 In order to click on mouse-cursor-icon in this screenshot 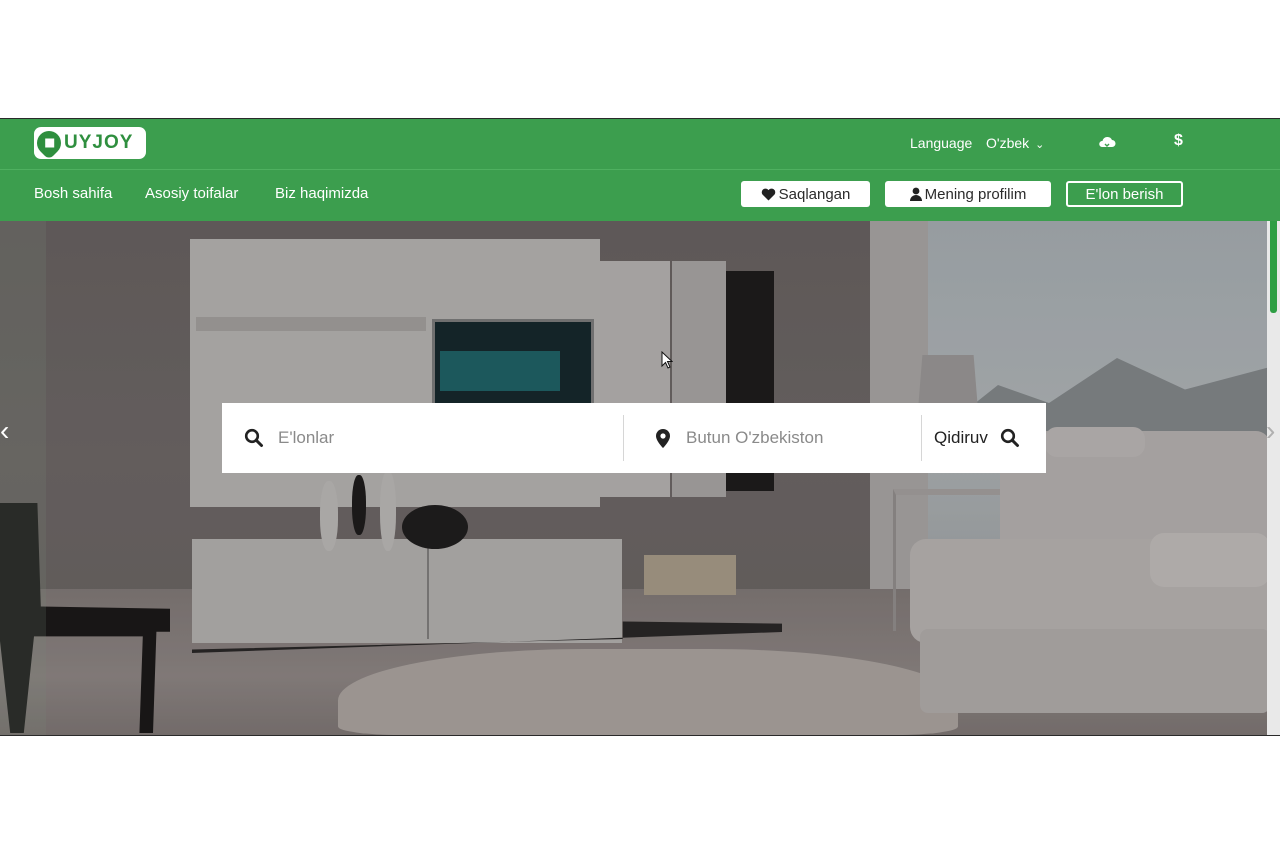, I will do `click(667, 360)`.